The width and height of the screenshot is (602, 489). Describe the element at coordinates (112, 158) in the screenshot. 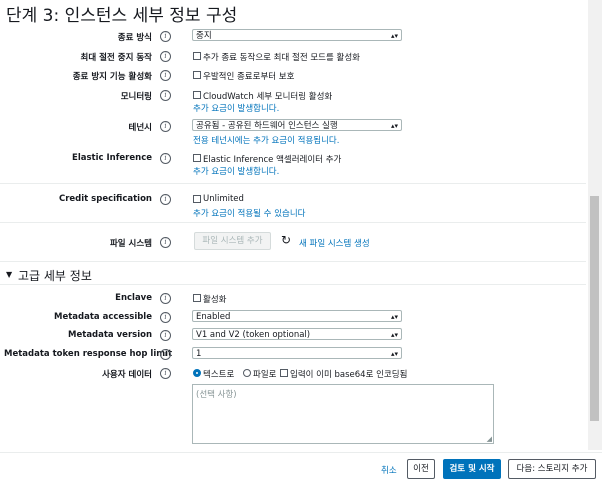

I see `elastic-label: Elastic Inference` at that location.